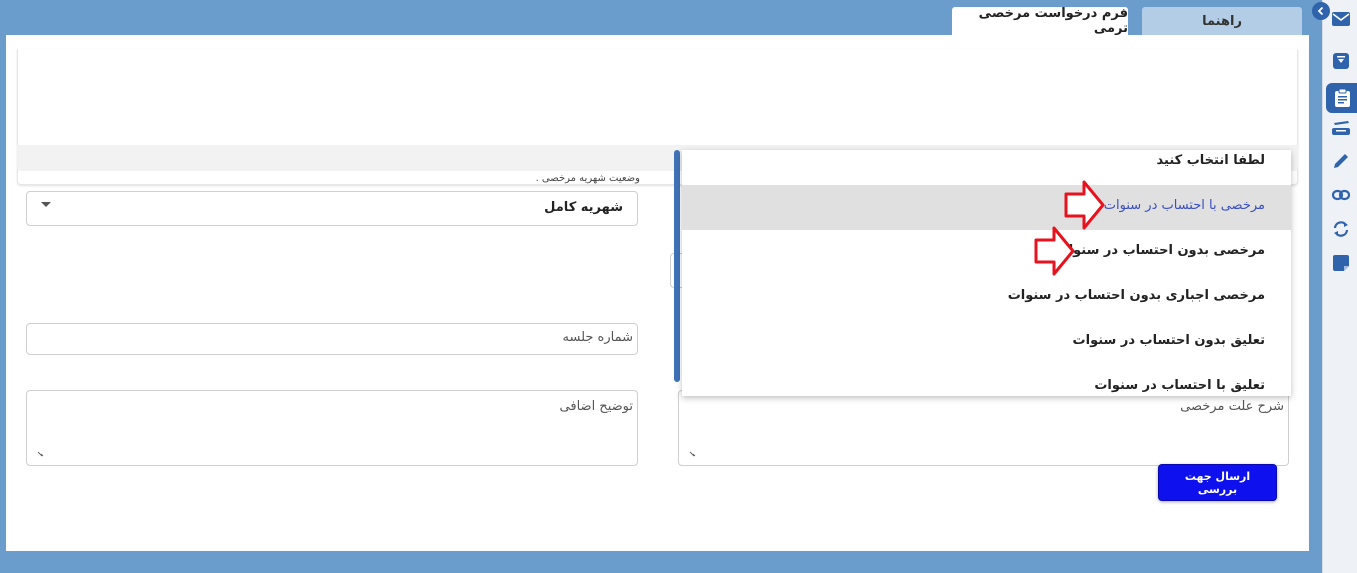  I want to click on mail-icon, so click(1341, 19).